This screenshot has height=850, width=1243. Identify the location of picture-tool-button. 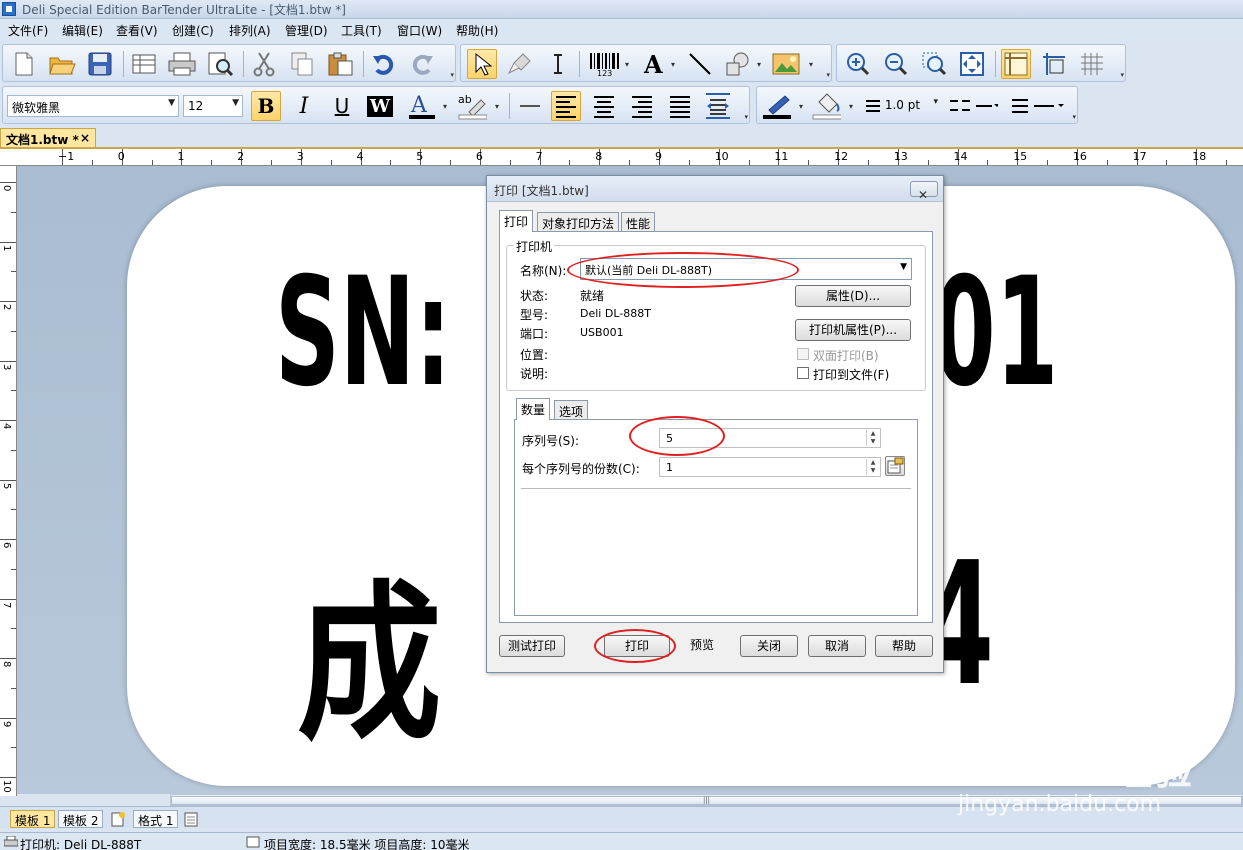
(786, 64).